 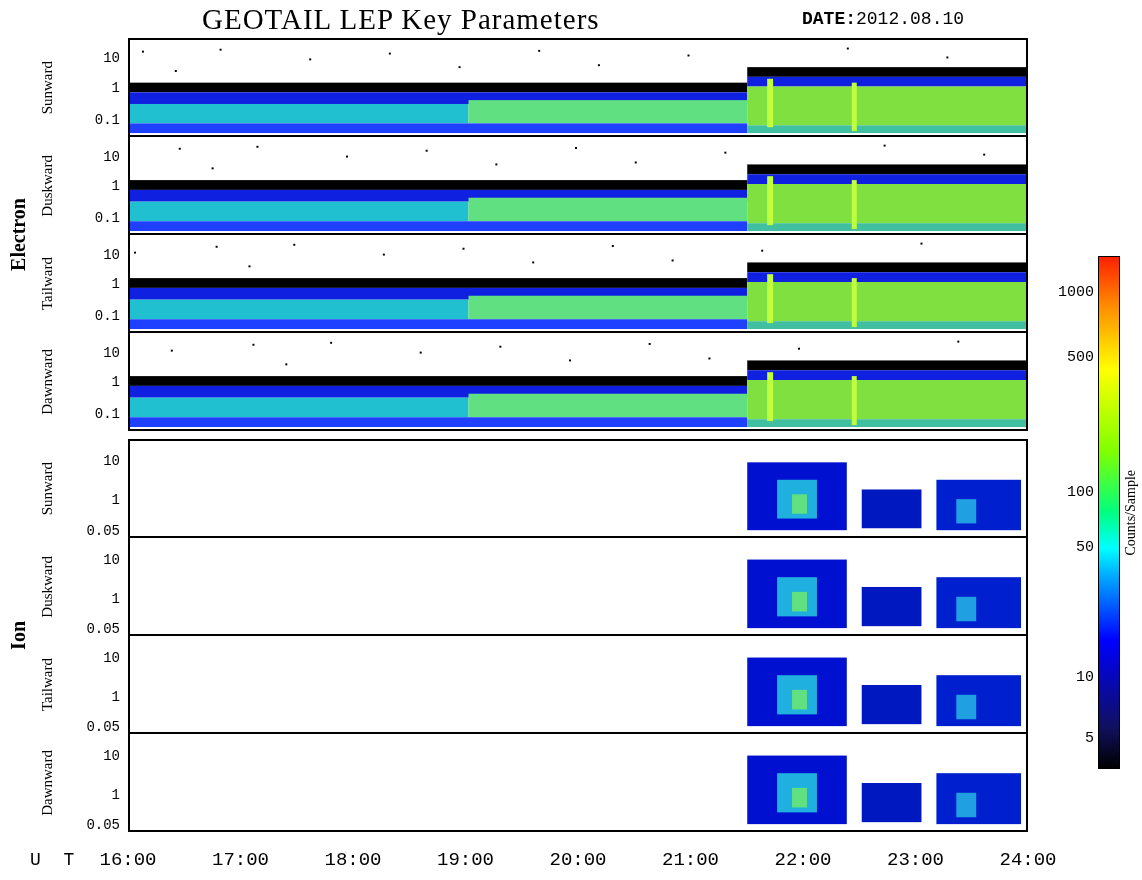 I want to click on x-tick-label: 22:00, so click(x=803, y=860).